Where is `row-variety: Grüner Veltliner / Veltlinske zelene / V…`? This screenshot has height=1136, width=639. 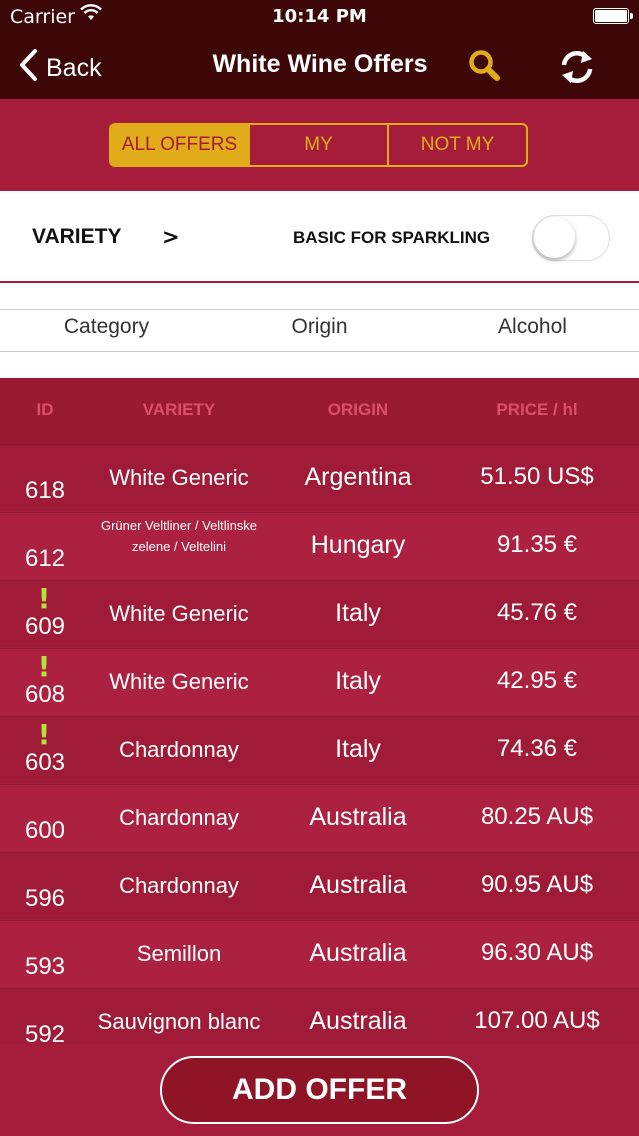 row-variety: Grüner Veltliner / Veltlinske zelene / V… is located at coordinates (179, 536).